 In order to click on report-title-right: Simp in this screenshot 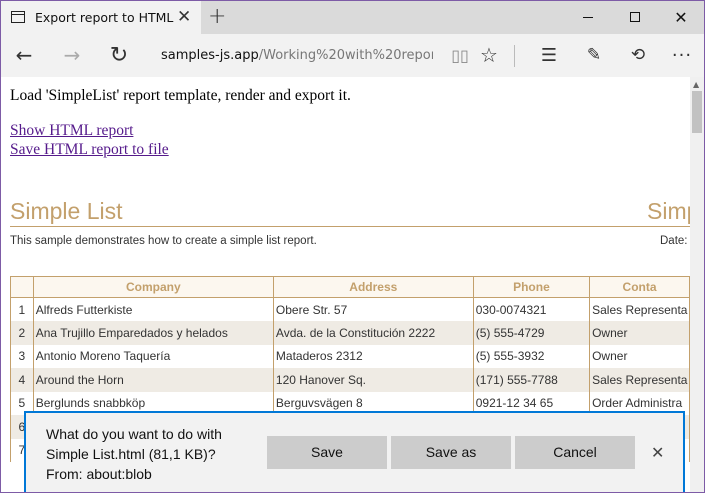, I will do `click(668, 211)`.